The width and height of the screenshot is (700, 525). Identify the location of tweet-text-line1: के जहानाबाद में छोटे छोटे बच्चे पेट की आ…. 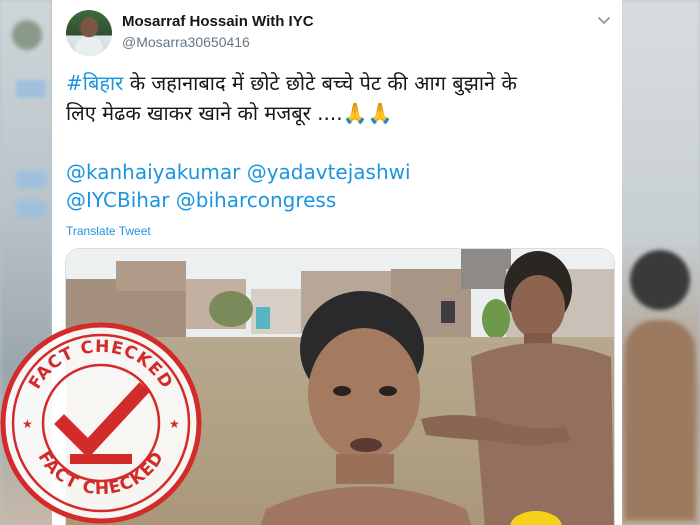
(320, 83).